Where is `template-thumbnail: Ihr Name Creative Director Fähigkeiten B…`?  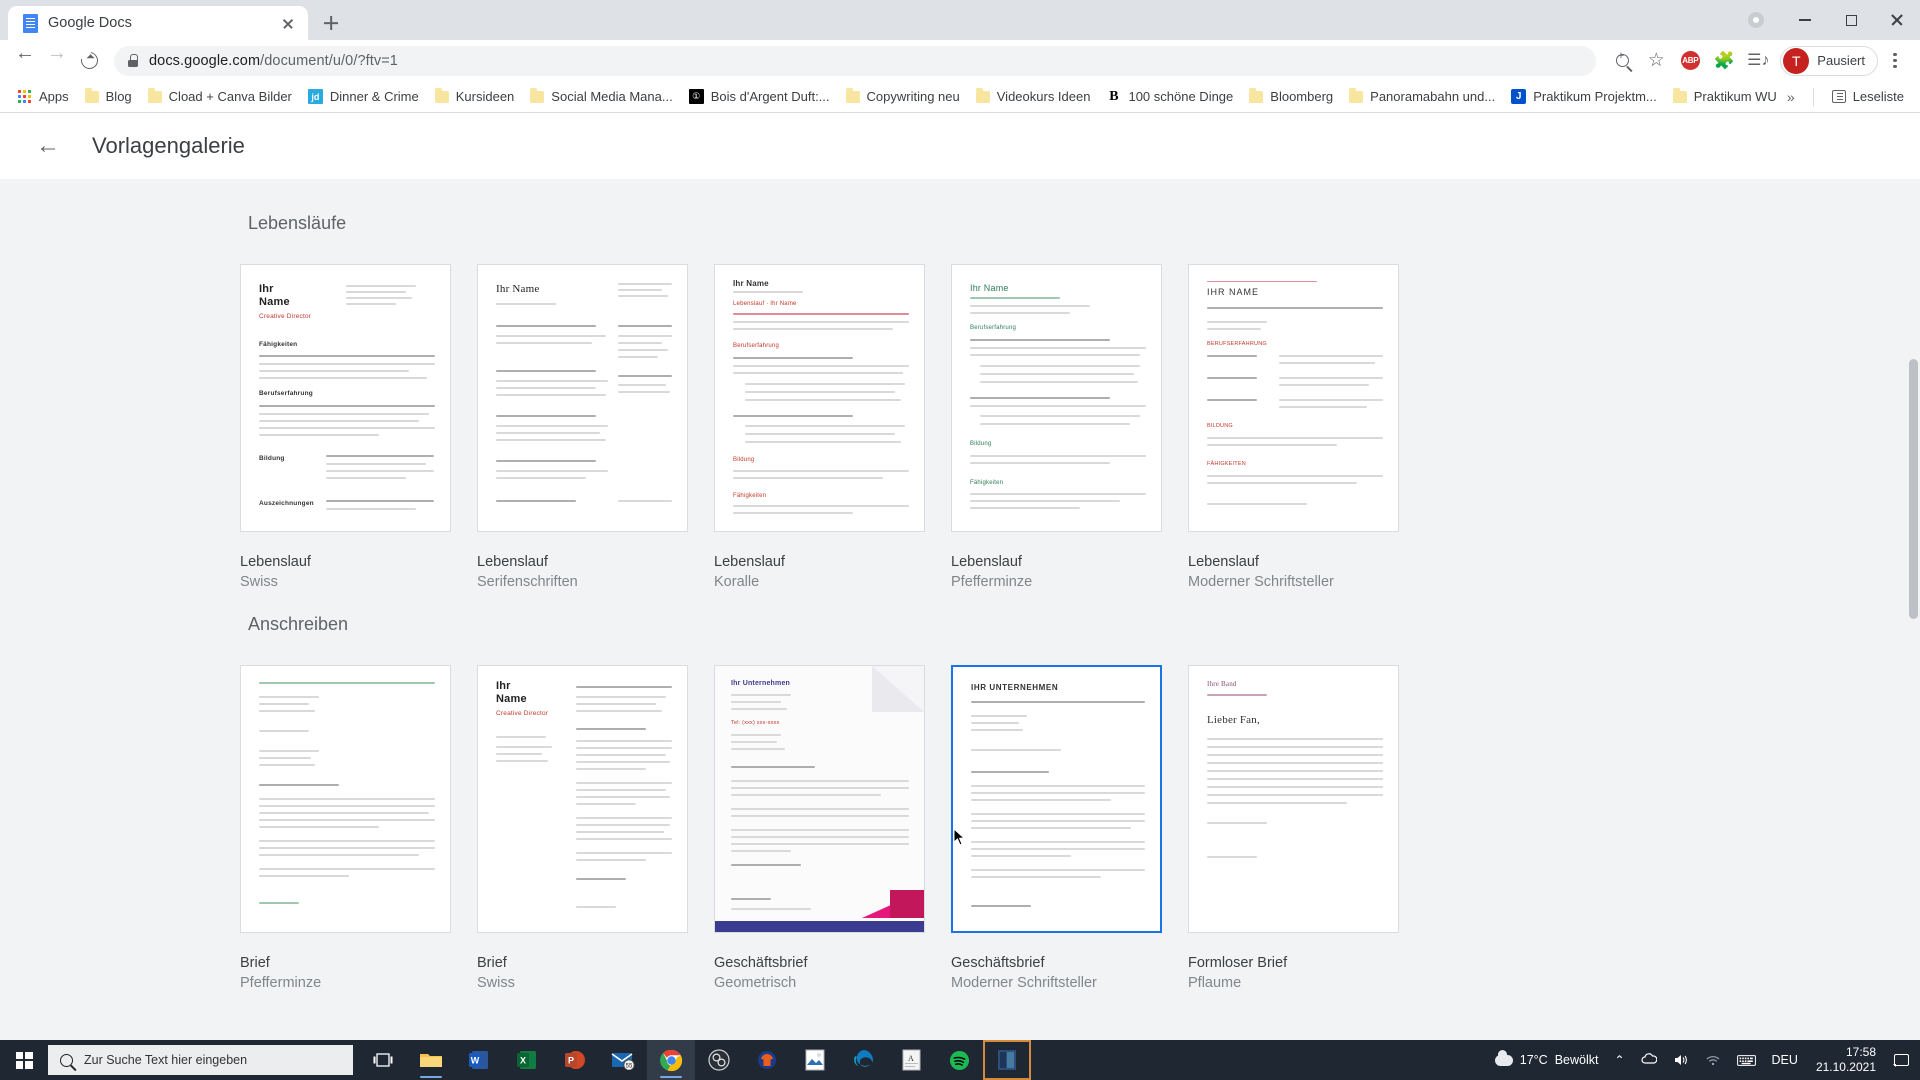
template-thumbnail: Ihr Name Creative Director Fähigkeiten B… is located at coordinates (345, 398).